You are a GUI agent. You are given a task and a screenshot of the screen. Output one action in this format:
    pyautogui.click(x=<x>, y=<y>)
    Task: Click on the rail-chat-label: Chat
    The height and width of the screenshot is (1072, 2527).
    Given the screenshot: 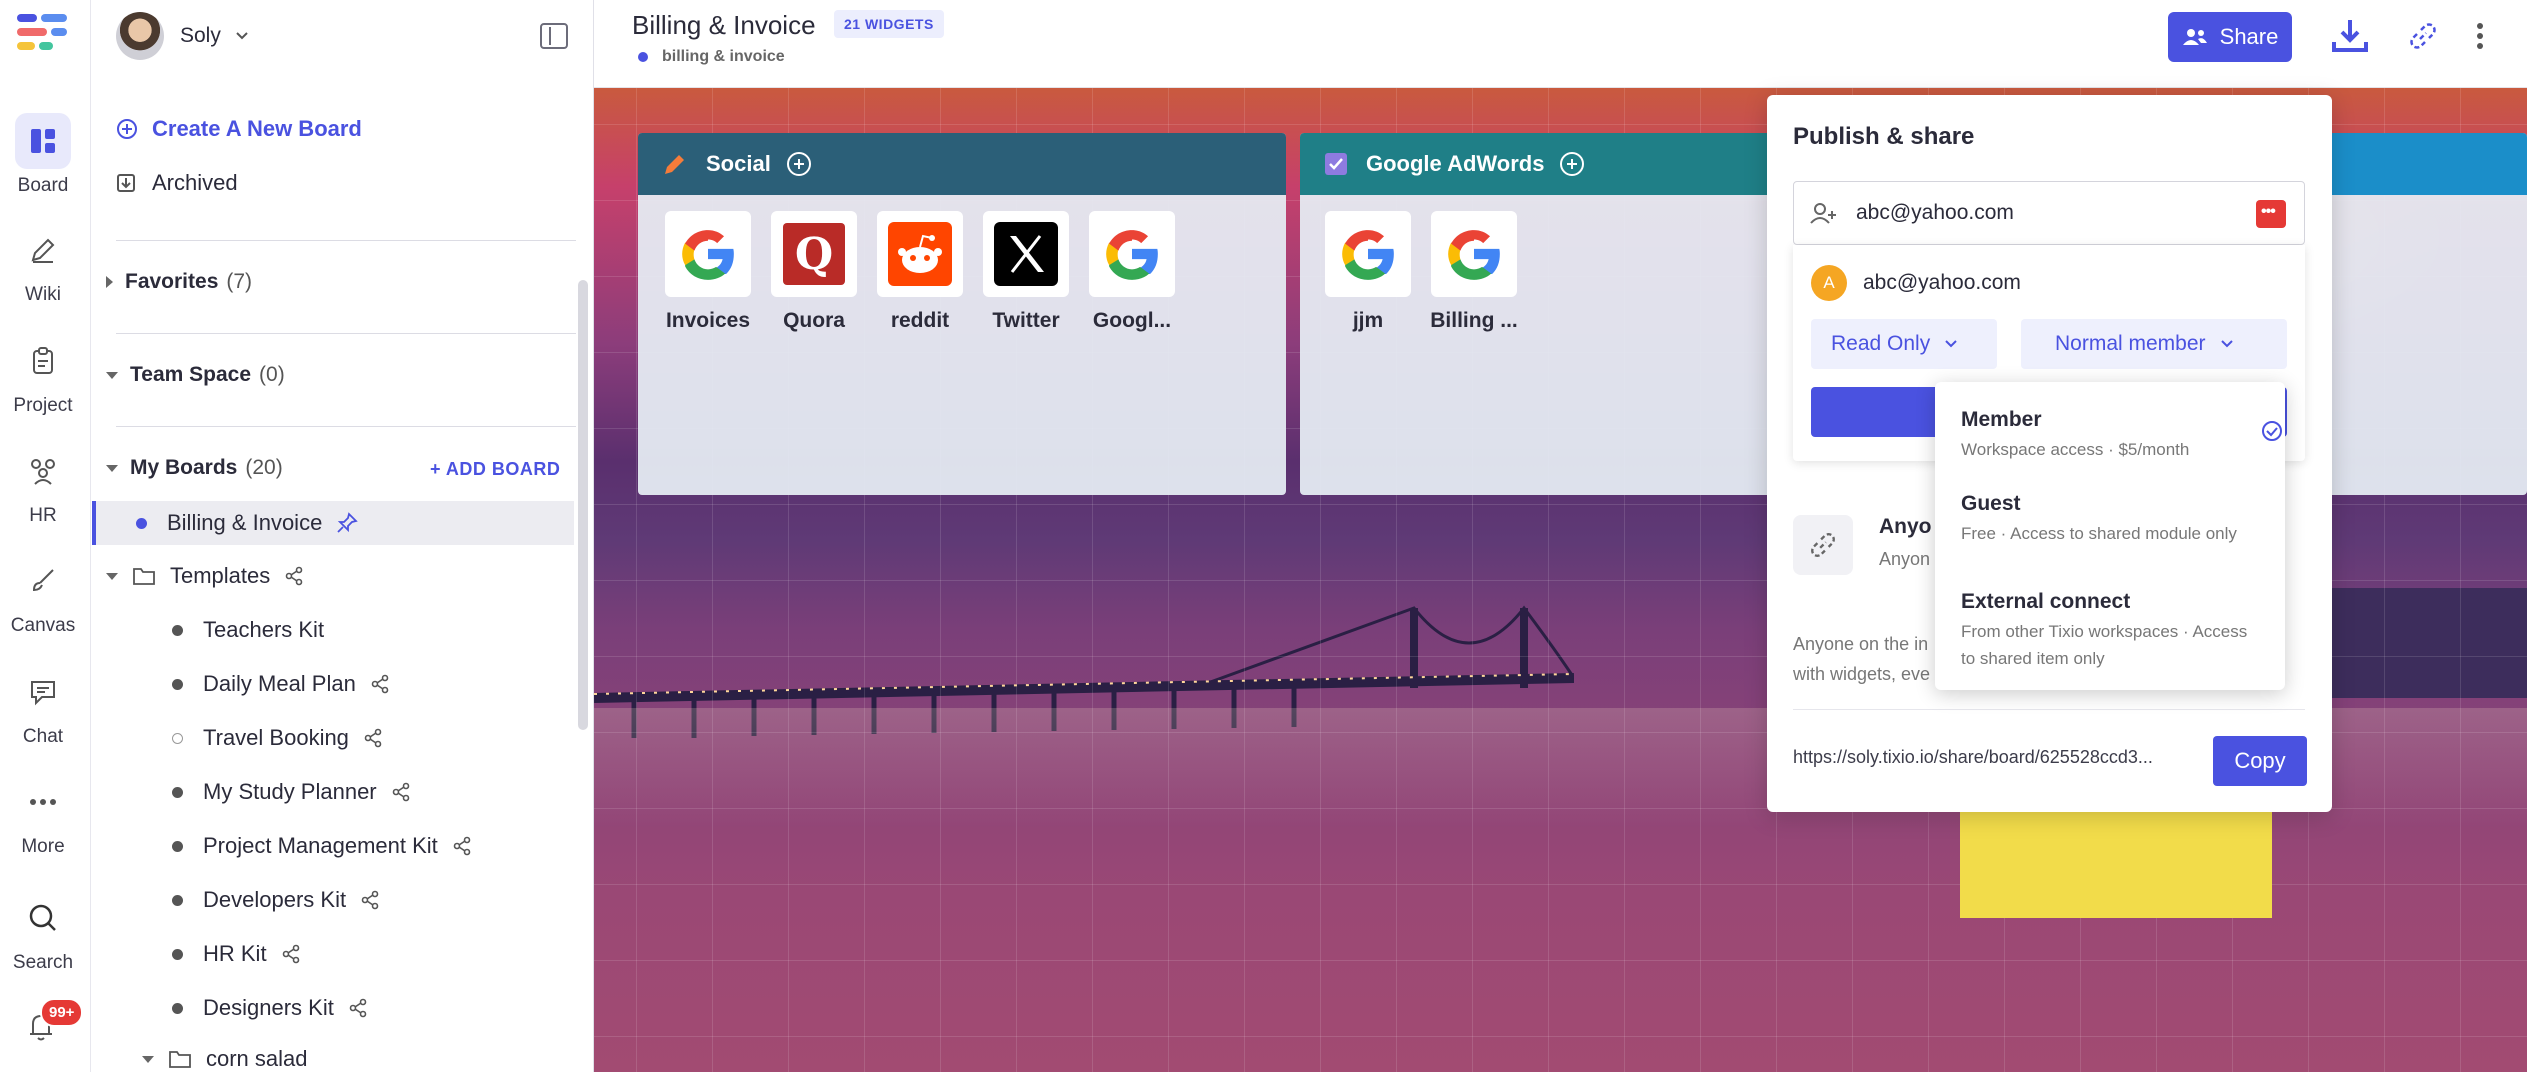 What is the action you would take?
    pyautogui.click(x=43, y=736)
    